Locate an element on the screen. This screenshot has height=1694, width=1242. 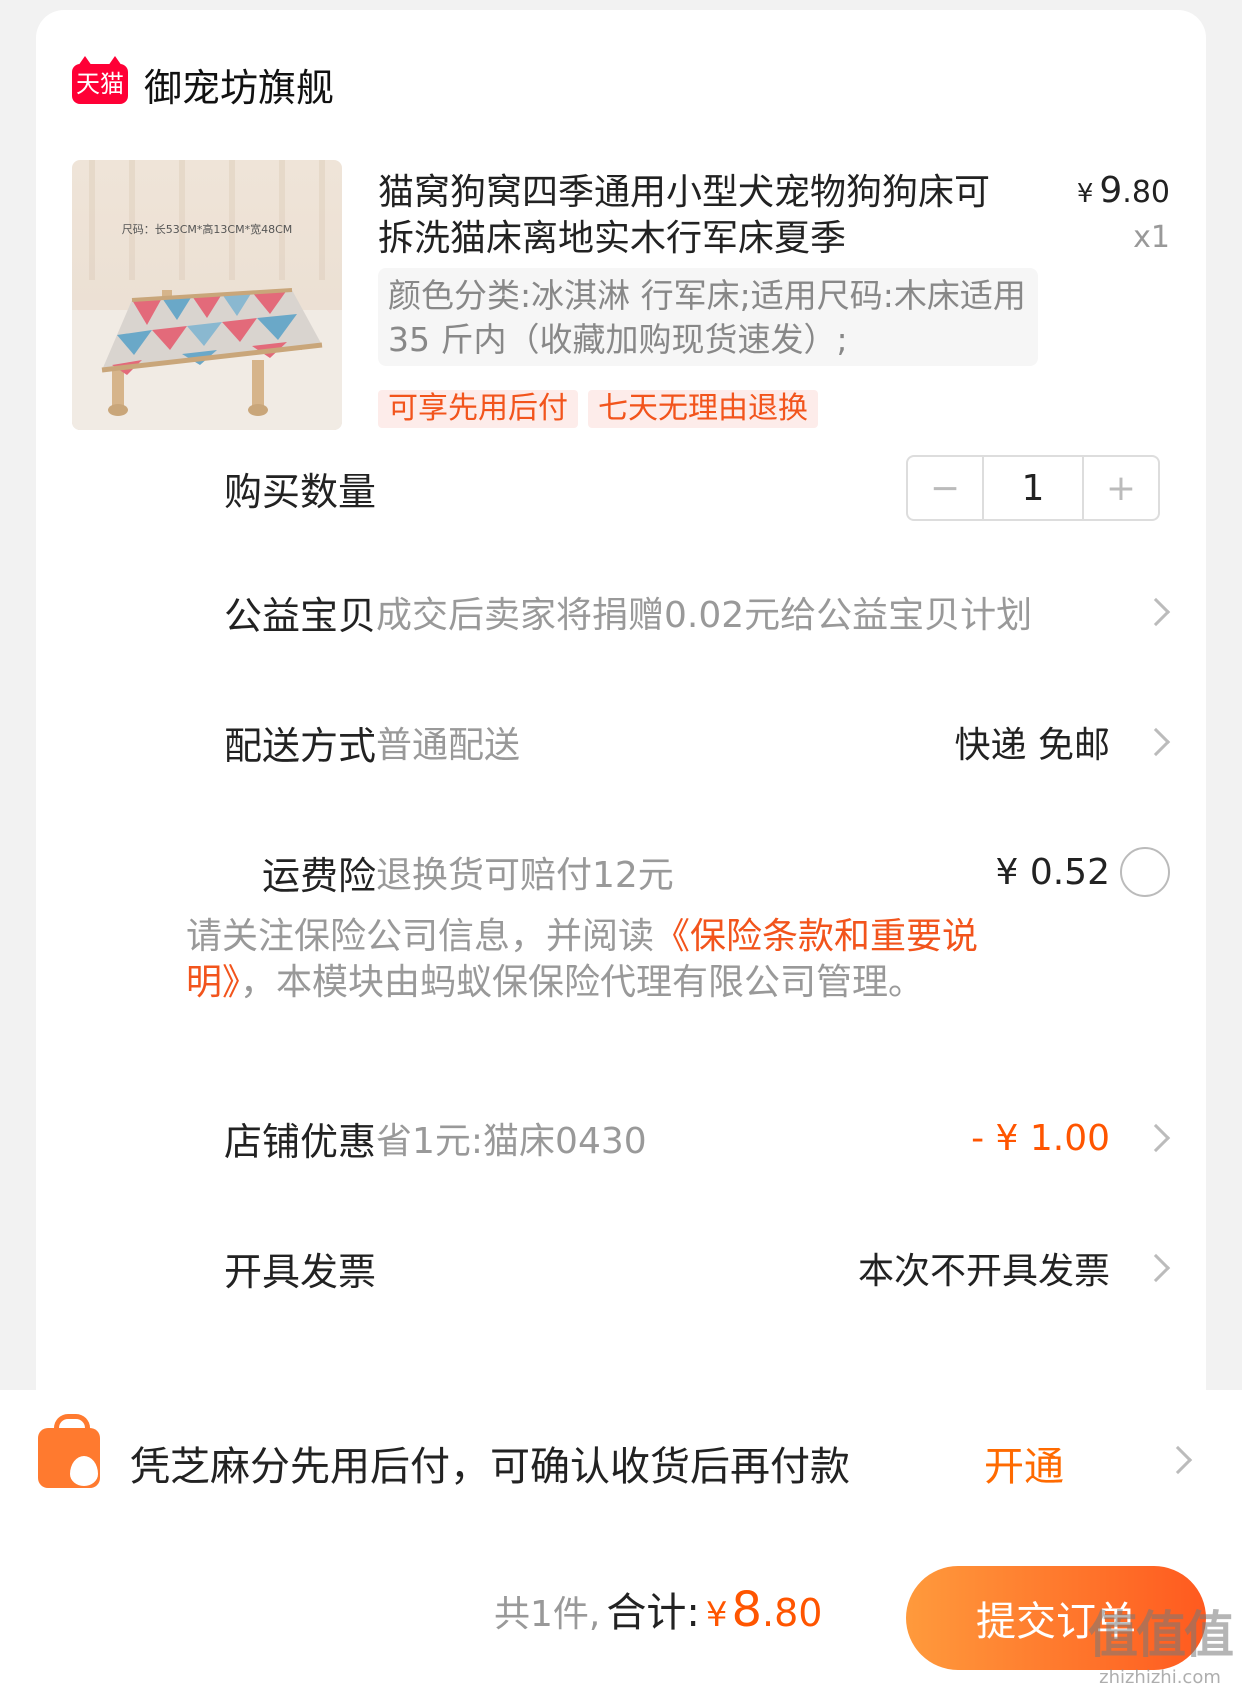
delivery-value: 快递 免邮 is located at coordinates (1032, 745).